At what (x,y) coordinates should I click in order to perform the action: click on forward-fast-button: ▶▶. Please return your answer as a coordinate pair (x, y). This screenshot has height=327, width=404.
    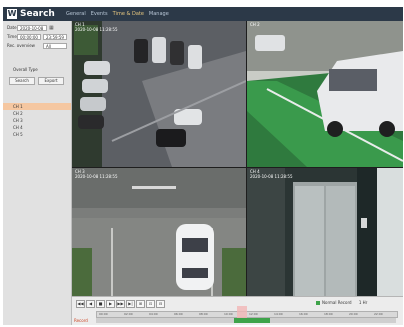
    Looking at the image, I should click on (120, 304).